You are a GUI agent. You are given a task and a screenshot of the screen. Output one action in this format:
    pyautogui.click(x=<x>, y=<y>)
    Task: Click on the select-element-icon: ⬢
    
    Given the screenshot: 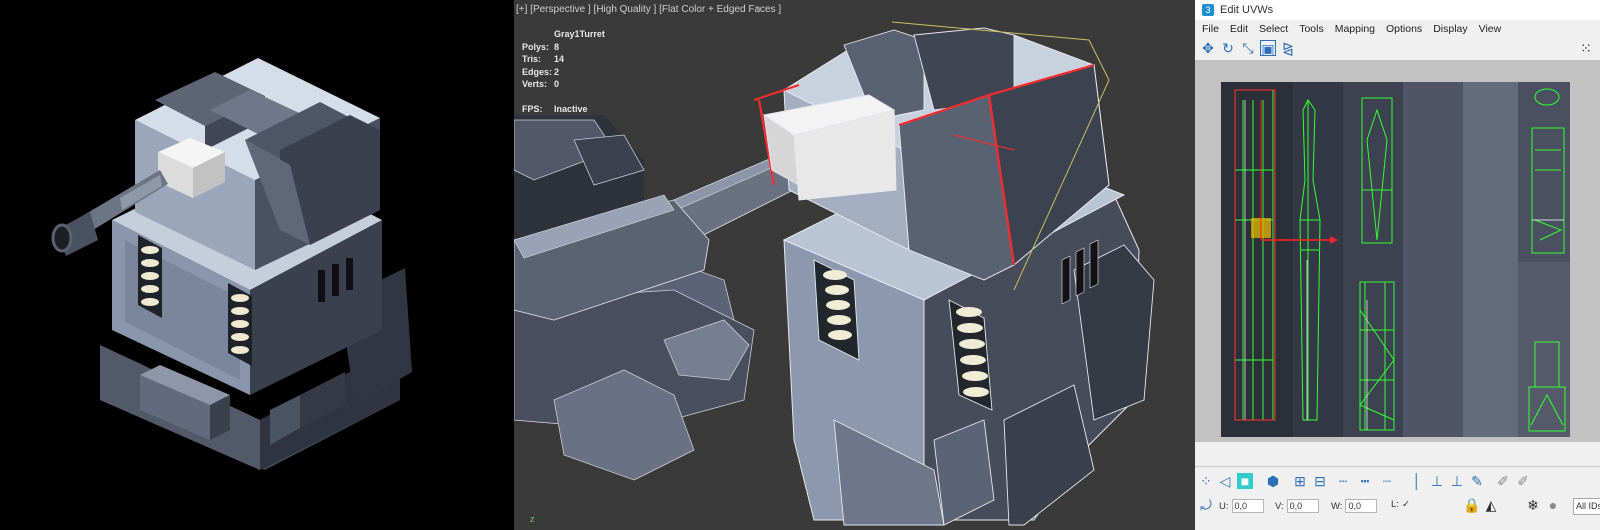 What is the action you would take?
    pyautogui.click(x=1273, y=481)
    